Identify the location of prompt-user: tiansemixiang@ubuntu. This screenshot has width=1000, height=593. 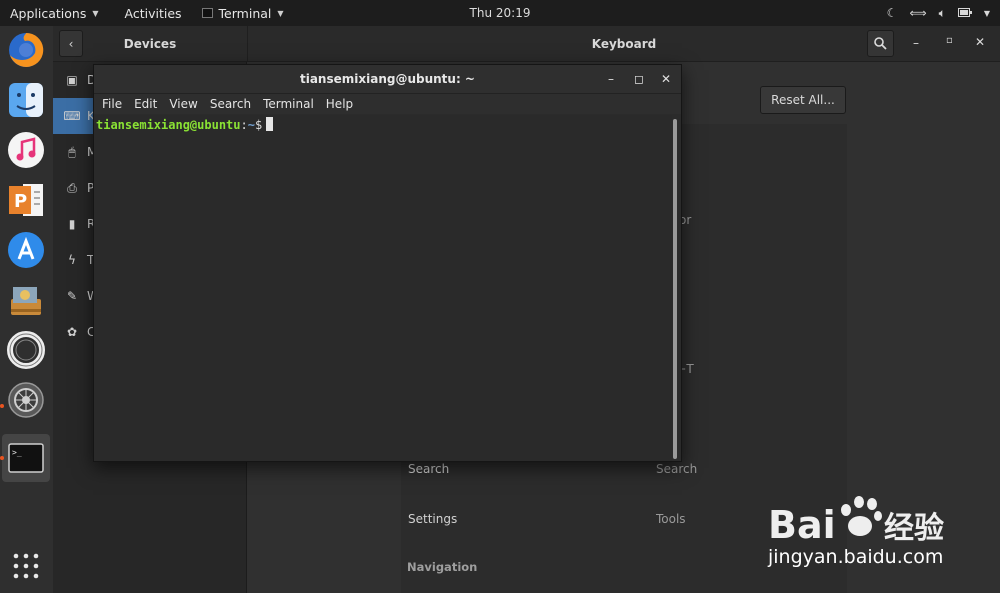
(168, 125).